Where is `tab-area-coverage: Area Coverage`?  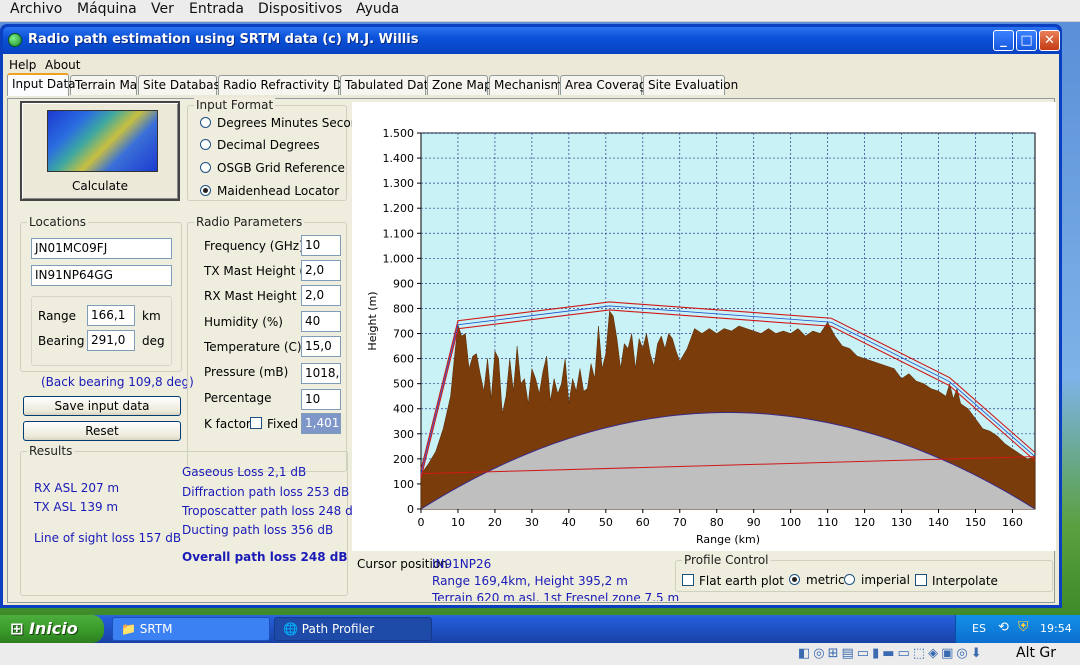 tab-area-coverage: Area Coverage is located at coordinates (607, 85).